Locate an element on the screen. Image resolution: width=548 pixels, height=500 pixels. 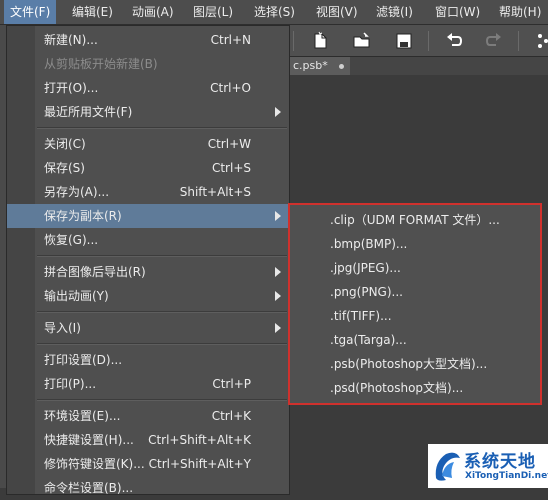
menu-item-open: 打开(O)... Ctrl+O is located at coordinates (148, 88).